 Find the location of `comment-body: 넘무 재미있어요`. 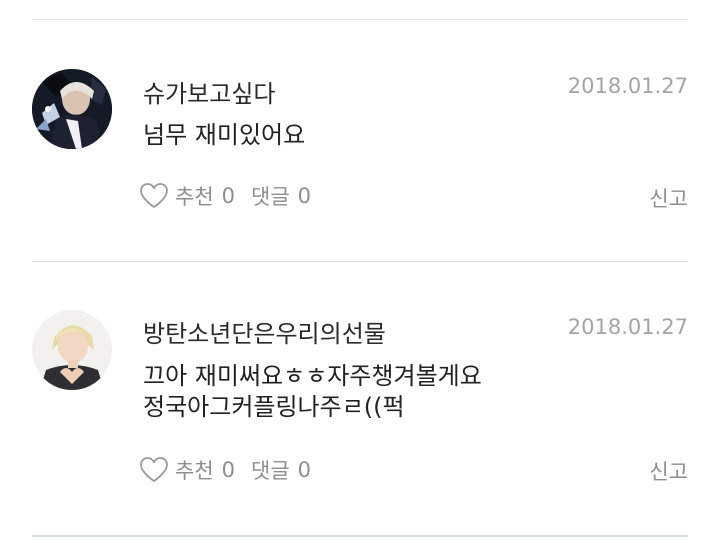

comment-body: 넘무 재미있어요 is located at coordinates (224, 135).